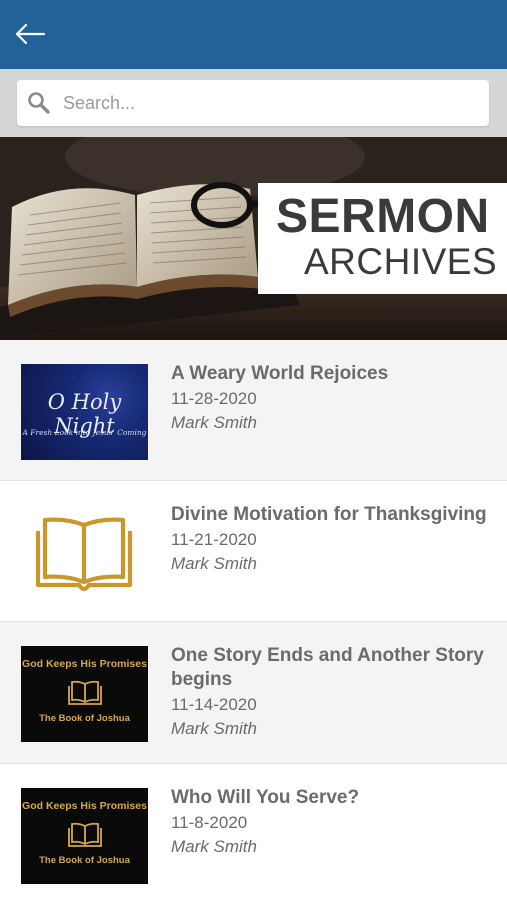 This screenshot has width=507, height=905. I want to click on sermon-thumbnail, so click(84, 553).